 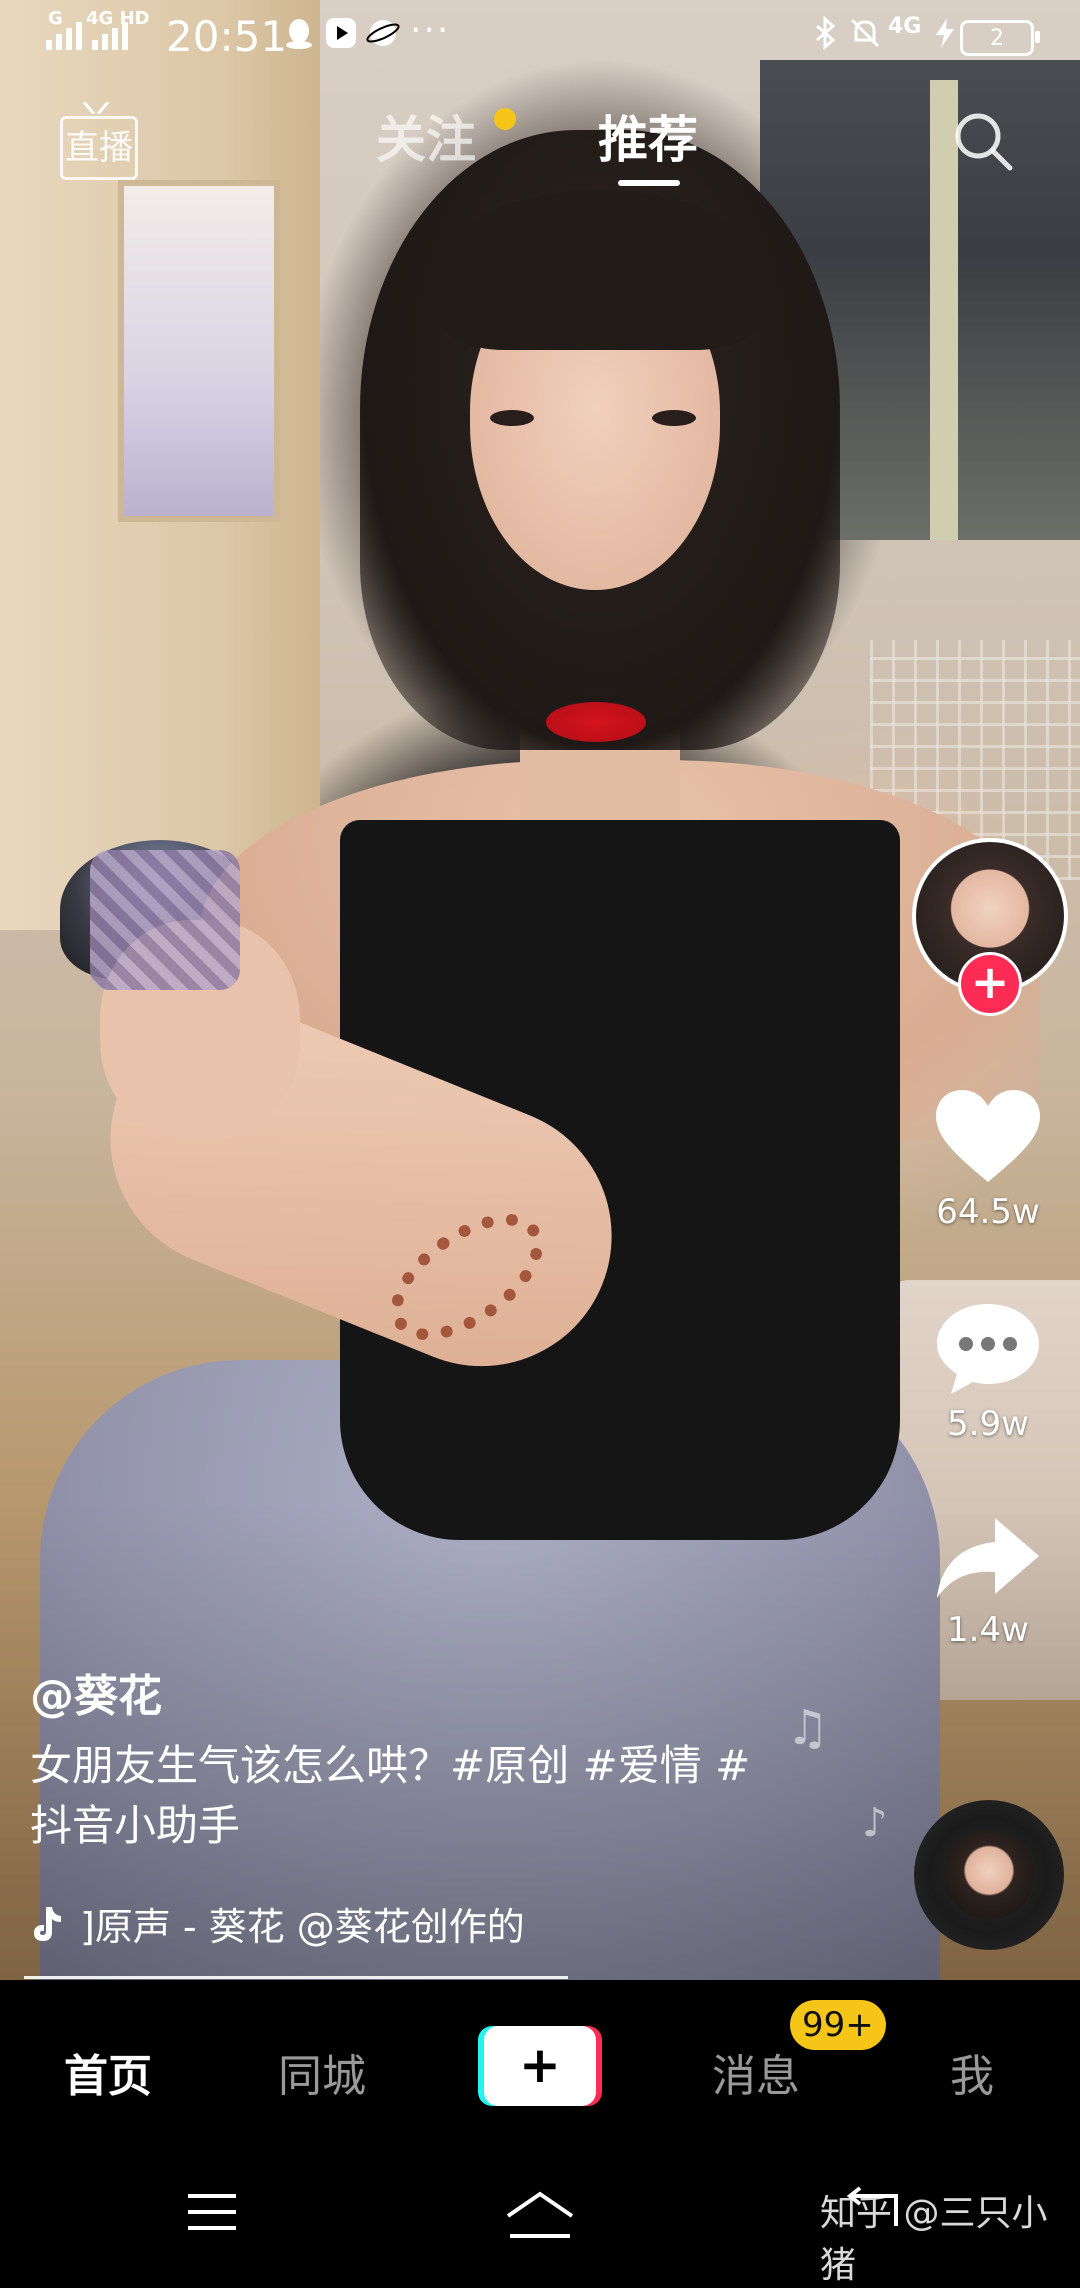 I want to click on comment-button: 5.9w, so click(x=988, y=1371).